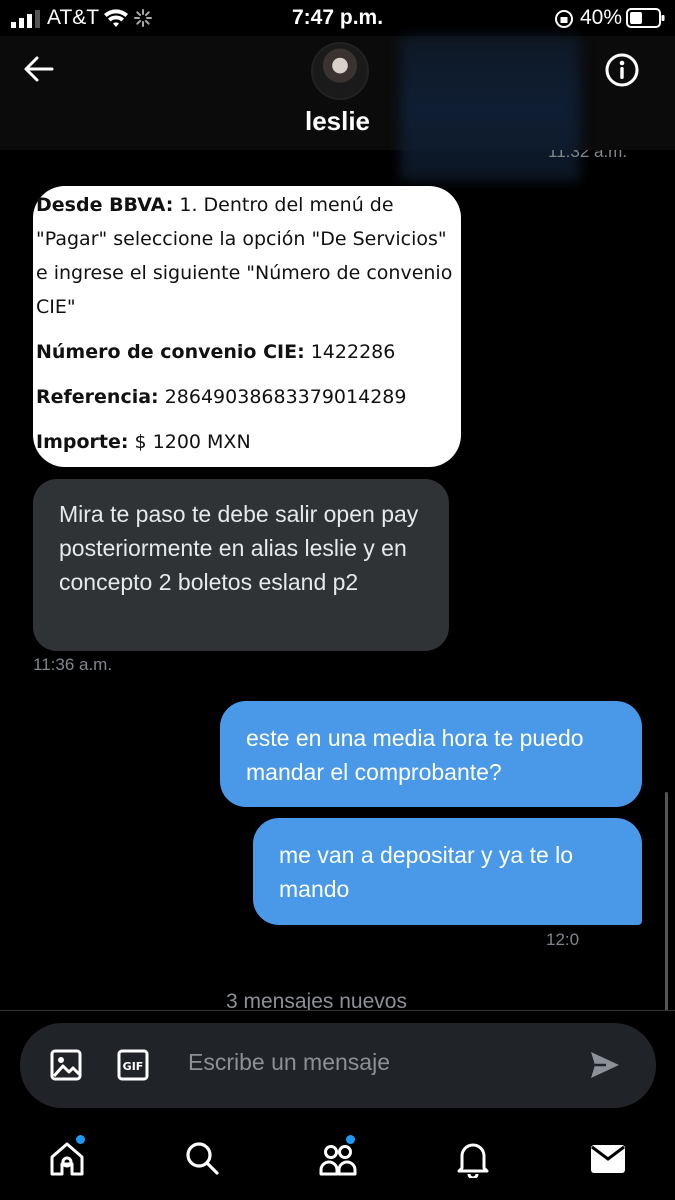 The height and width of the screenshot is (1200, 675). Describe the element at coordinates (340, 71) in the screenshot. I see `avatar` at that location.